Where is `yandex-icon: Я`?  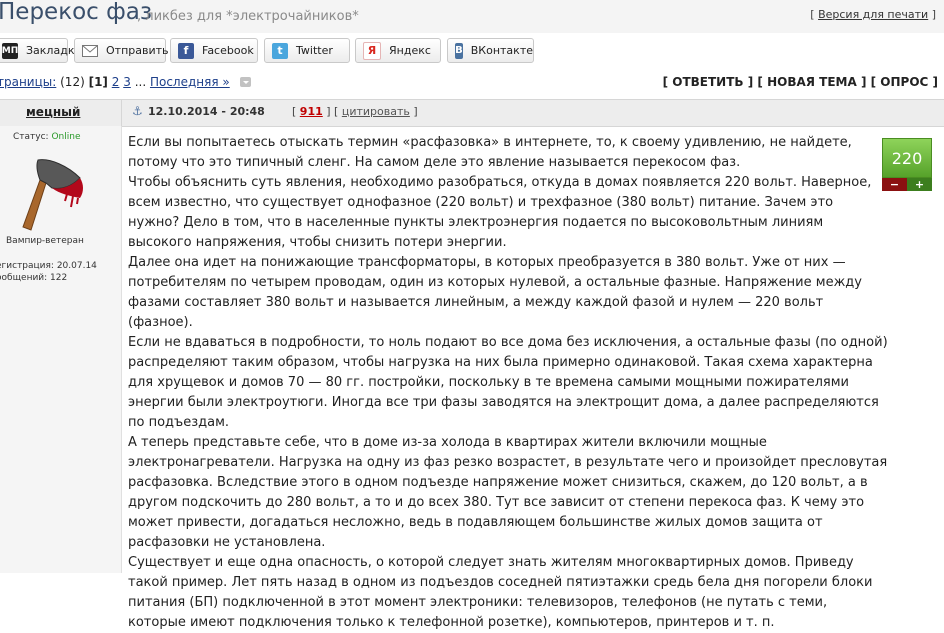 yandex-icon: Я is located at coordinates (372, 50).